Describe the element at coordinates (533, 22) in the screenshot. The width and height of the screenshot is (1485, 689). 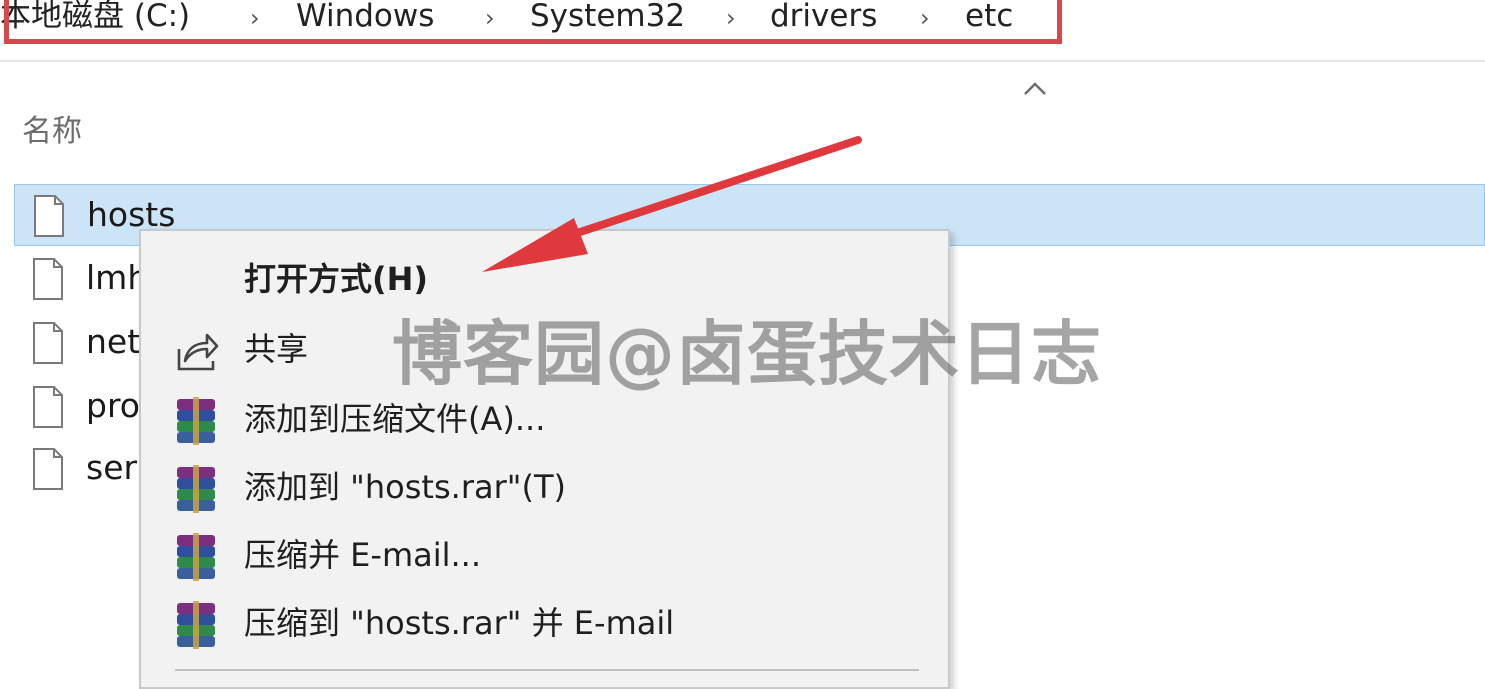
I see `breadcrumb-highlight-box` at that location.